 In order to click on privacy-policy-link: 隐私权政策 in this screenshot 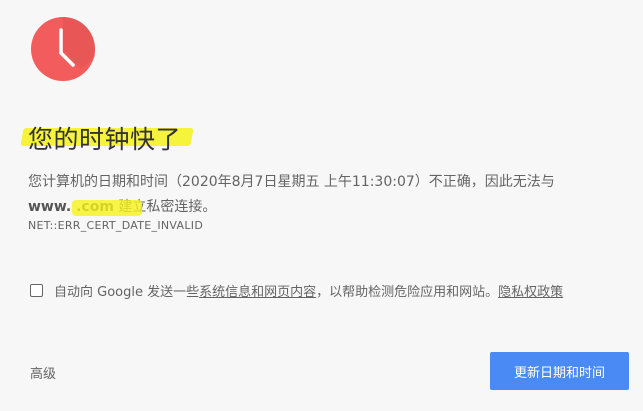, I will do `click(530, 290)`.